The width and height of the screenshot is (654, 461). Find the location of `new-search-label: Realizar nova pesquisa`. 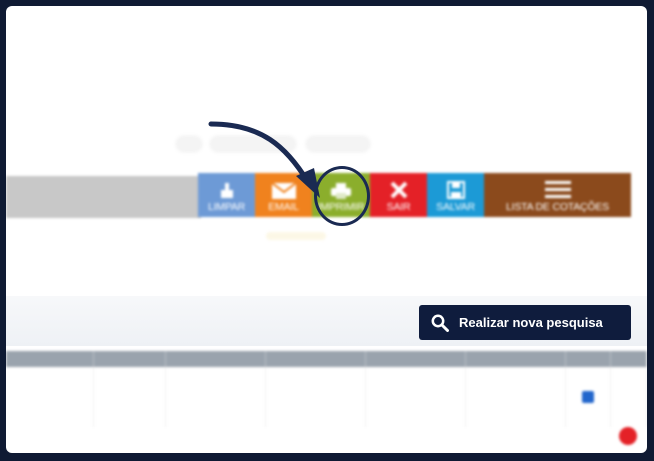

new-search-label: Realizar nova pesquisa is located at coordinates (531, 322).